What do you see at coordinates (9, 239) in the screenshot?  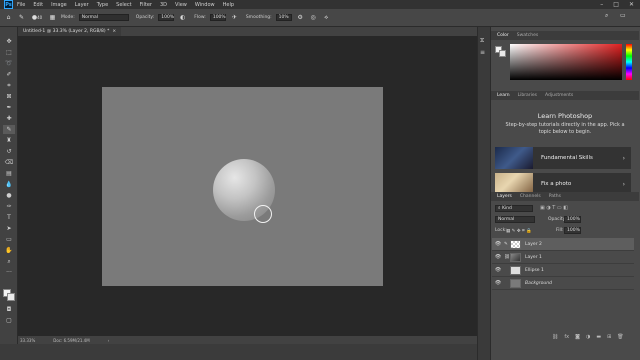 I see `rectangle-tool-icon: ▭` at bounding box center [9, 239].